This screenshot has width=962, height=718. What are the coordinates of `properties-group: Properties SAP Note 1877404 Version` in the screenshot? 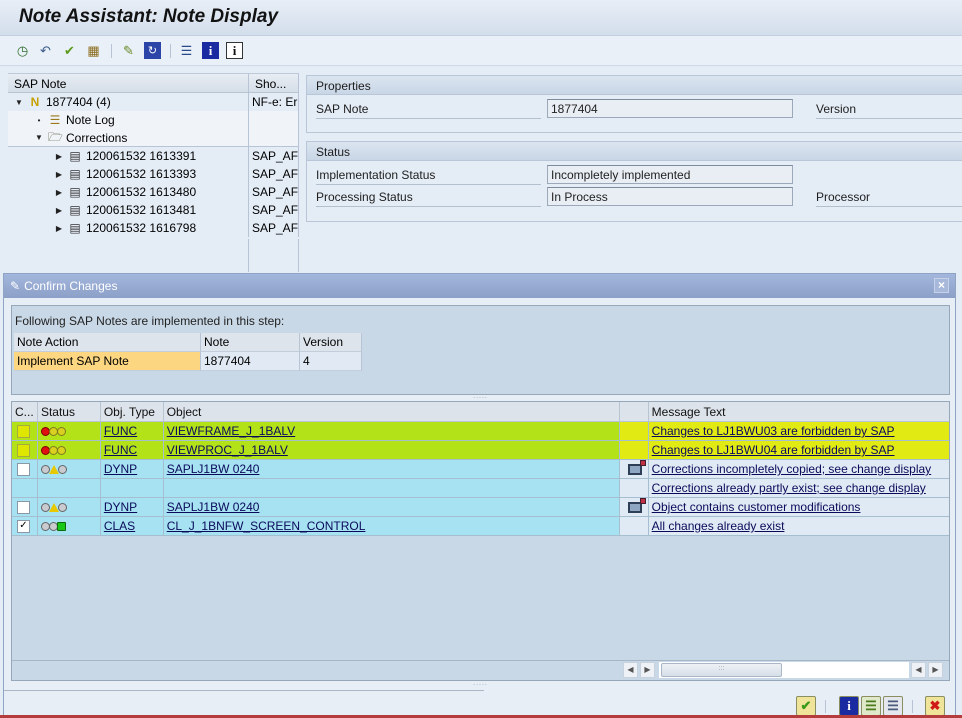 It's located at (634, 104).